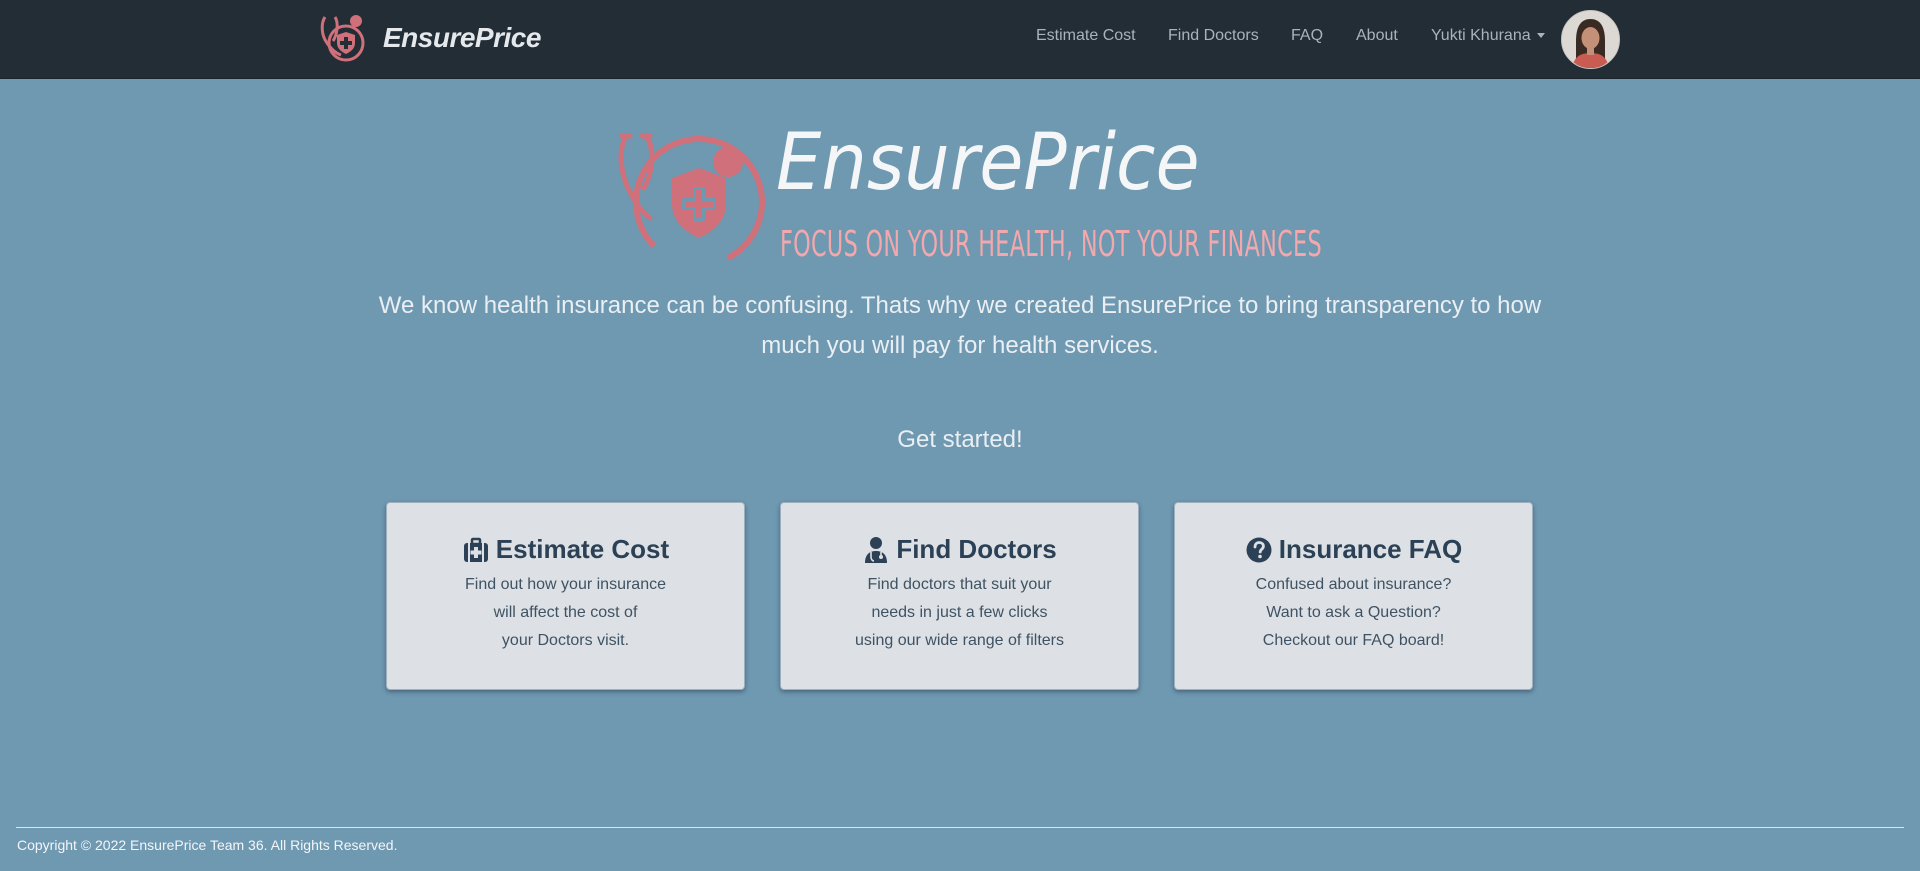 The height and width of the screenshot is (871, 1920). I want to click on card-title: Find Doctors, so click(976, 549).